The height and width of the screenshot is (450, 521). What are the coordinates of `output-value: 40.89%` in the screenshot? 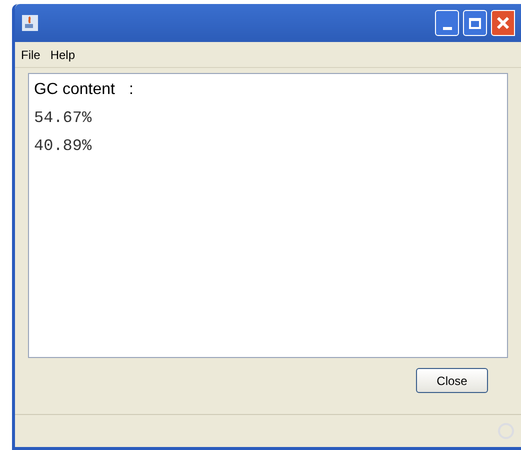 It's located at (63, 146).